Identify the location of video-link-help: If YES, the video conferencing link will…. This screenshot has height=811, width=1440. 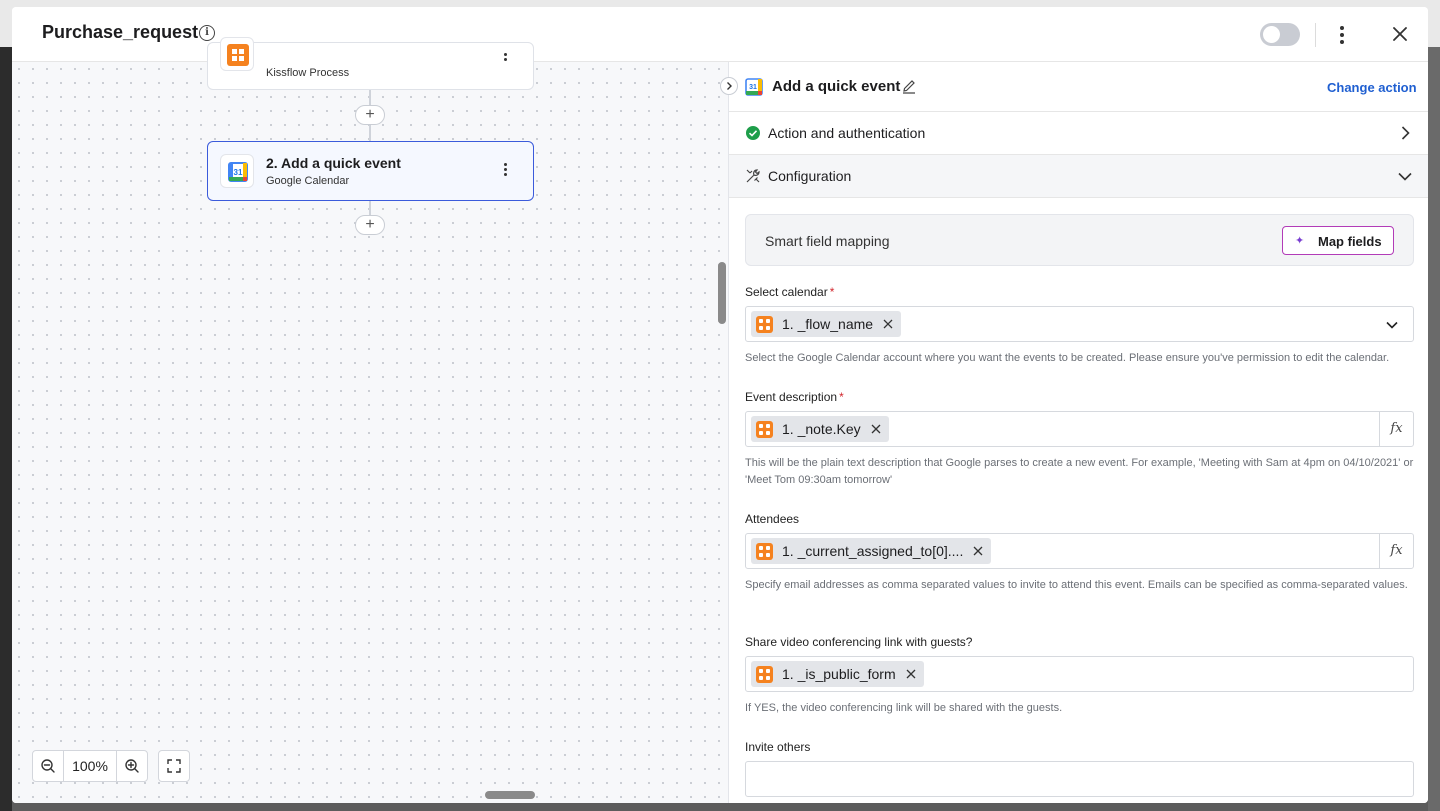
(904, 708).